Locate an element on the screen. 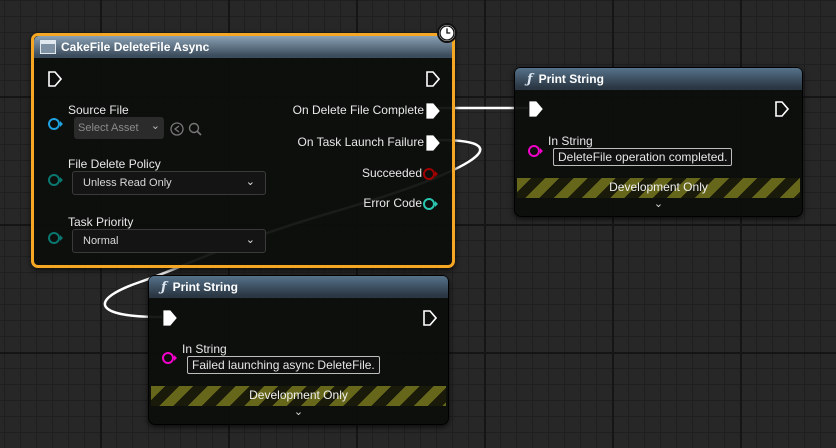  source-file-select: Select Asset ⌄ is located at coordinates (119, 128).